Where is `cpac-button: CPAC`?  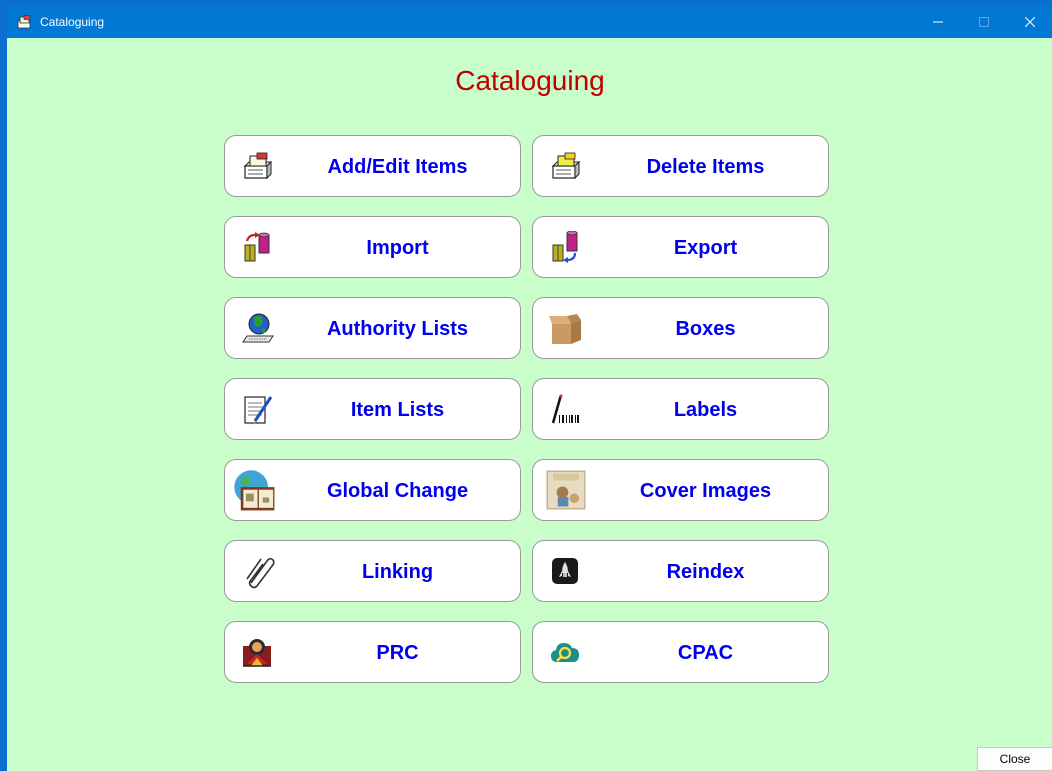 cpac-button: CPAC is located at coordinates (680, 652).